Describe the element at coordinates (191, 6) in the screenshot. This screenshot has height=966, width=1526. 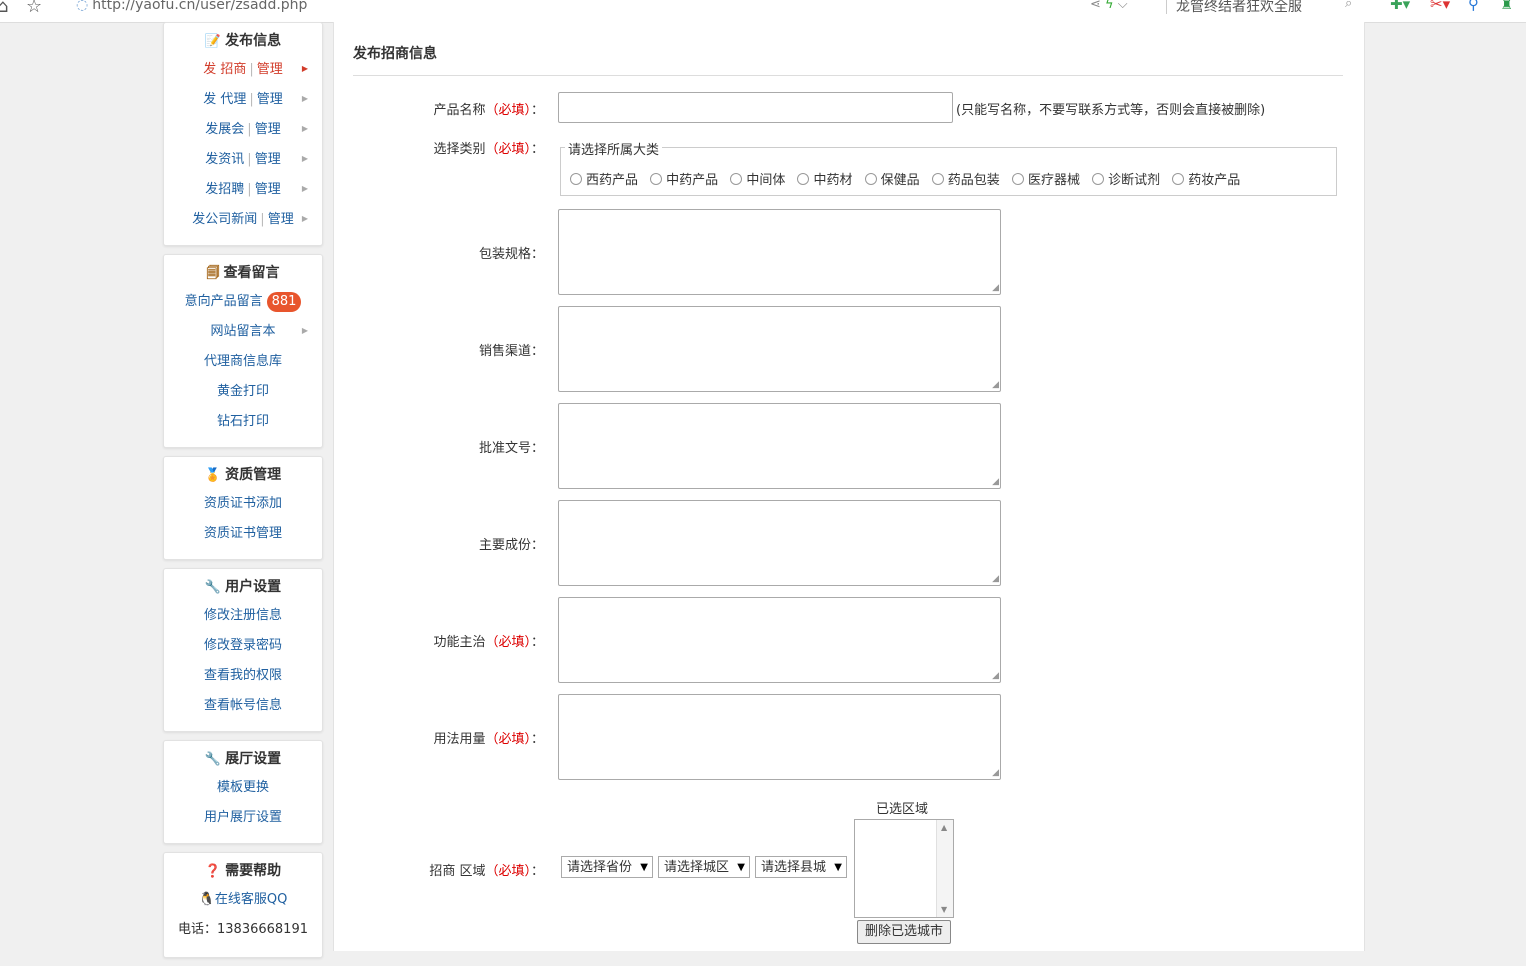
I see `address-bar: ◌ http://yaofu.cn/user/zsadd.php` at that location.